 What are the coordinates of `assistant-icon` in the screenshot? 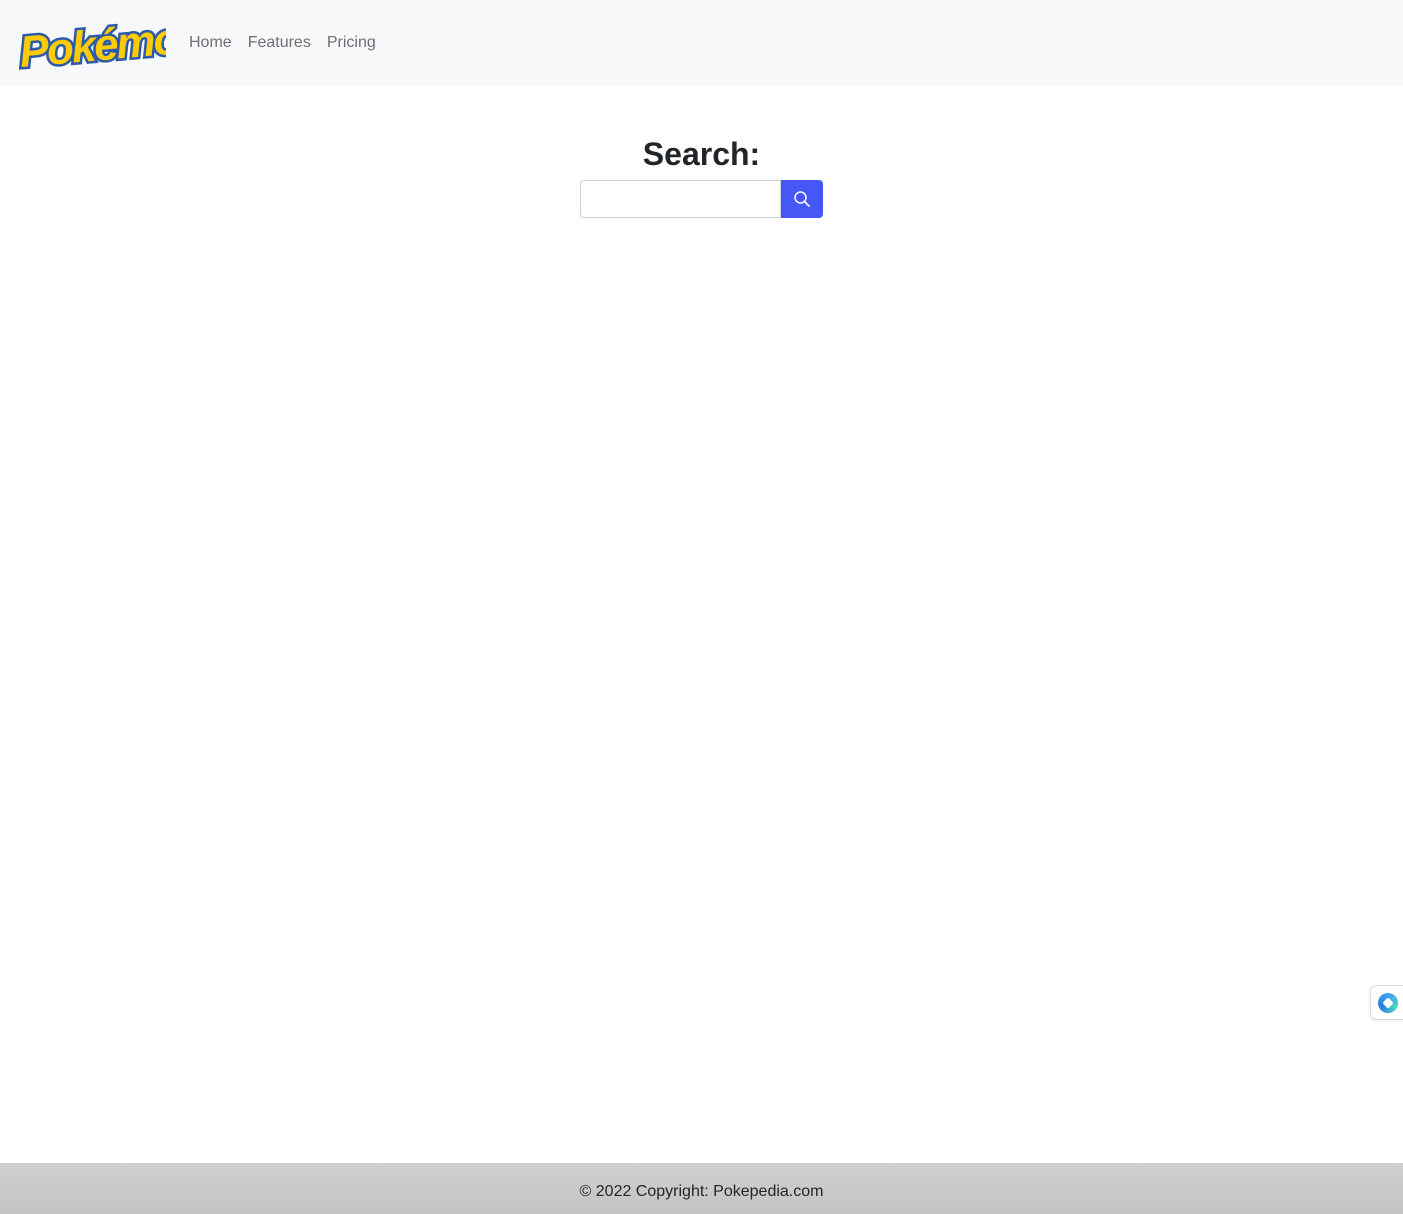 It's located at (1388, 1003).